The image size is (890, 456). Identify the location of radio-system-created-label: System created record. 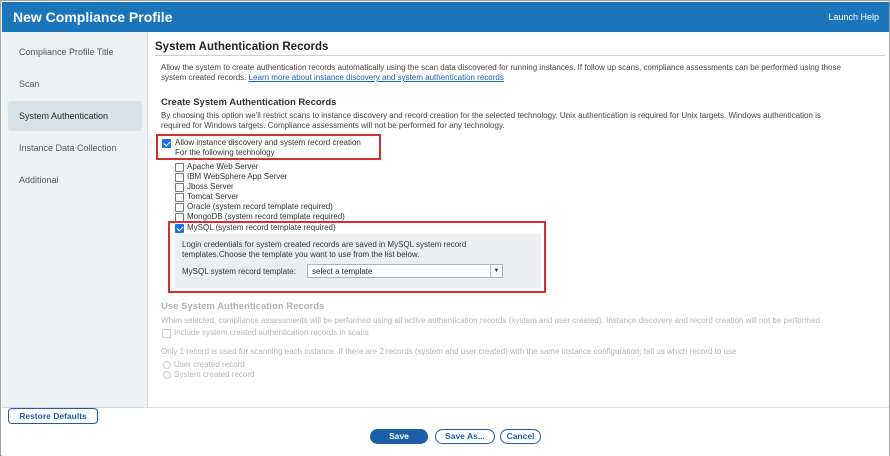
(214, 374).